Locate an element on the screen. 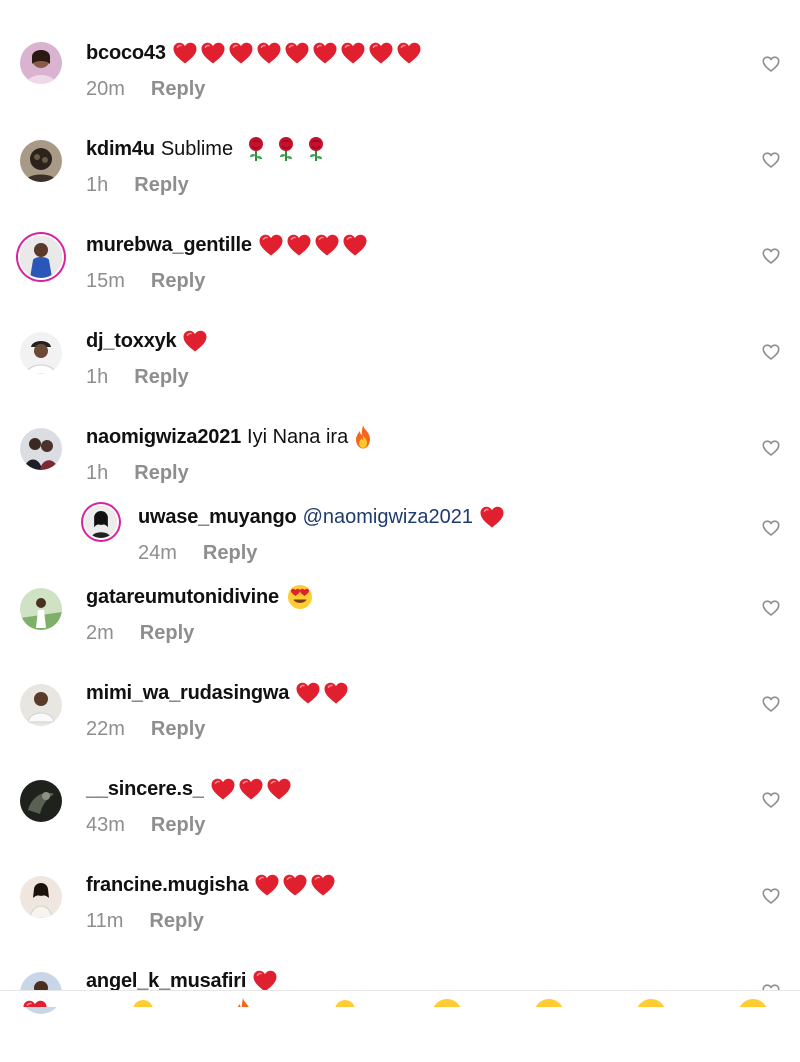  comment-item: __sincere.s_ 43m Reply is located at coordinates (400, 822).